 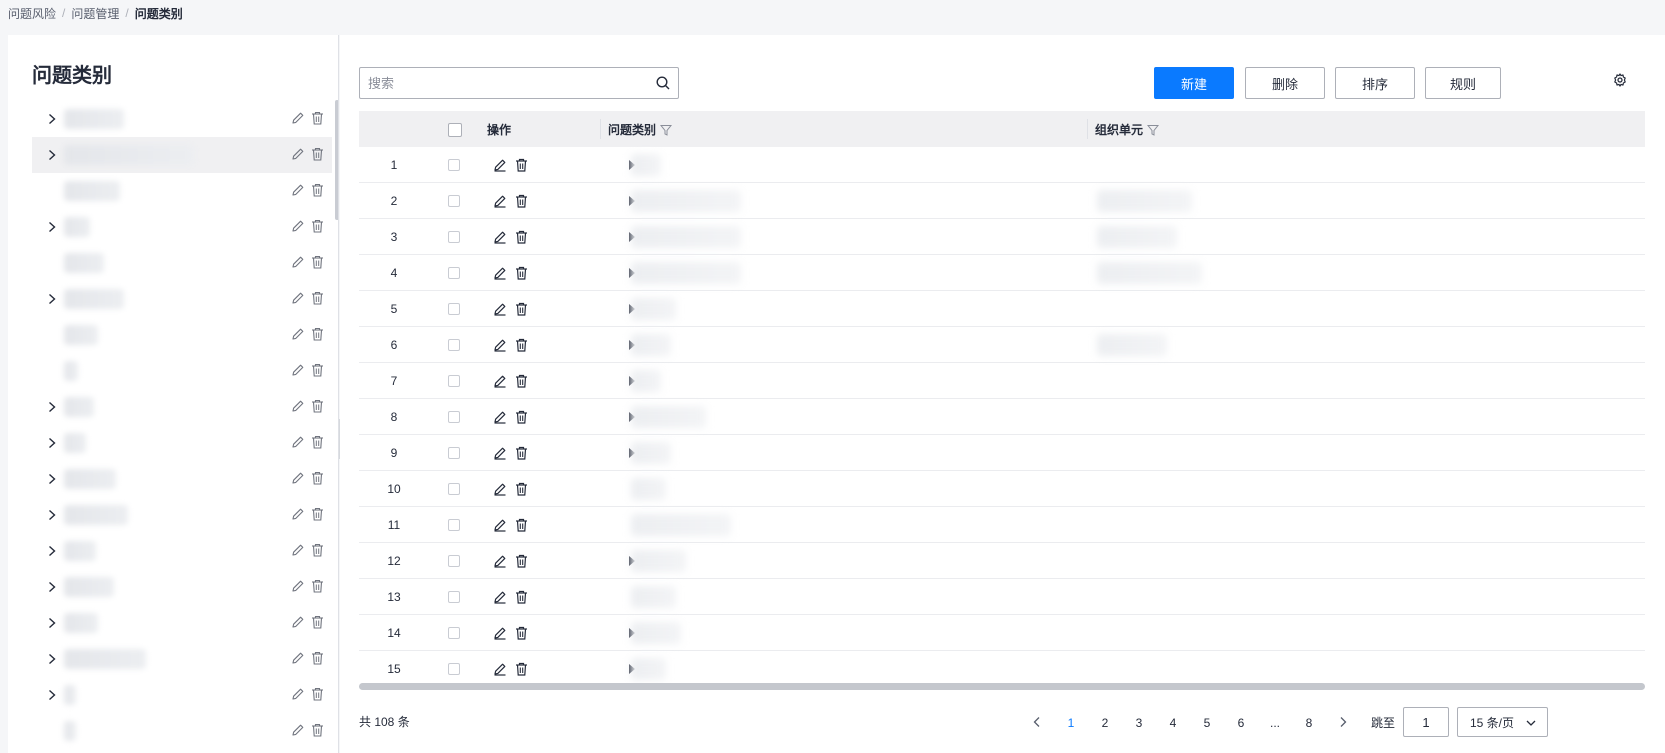 What do you see at coordinates (1139, 723) in the screenshot?
I see `page-3: 3` at bounding box center [1139, 723].